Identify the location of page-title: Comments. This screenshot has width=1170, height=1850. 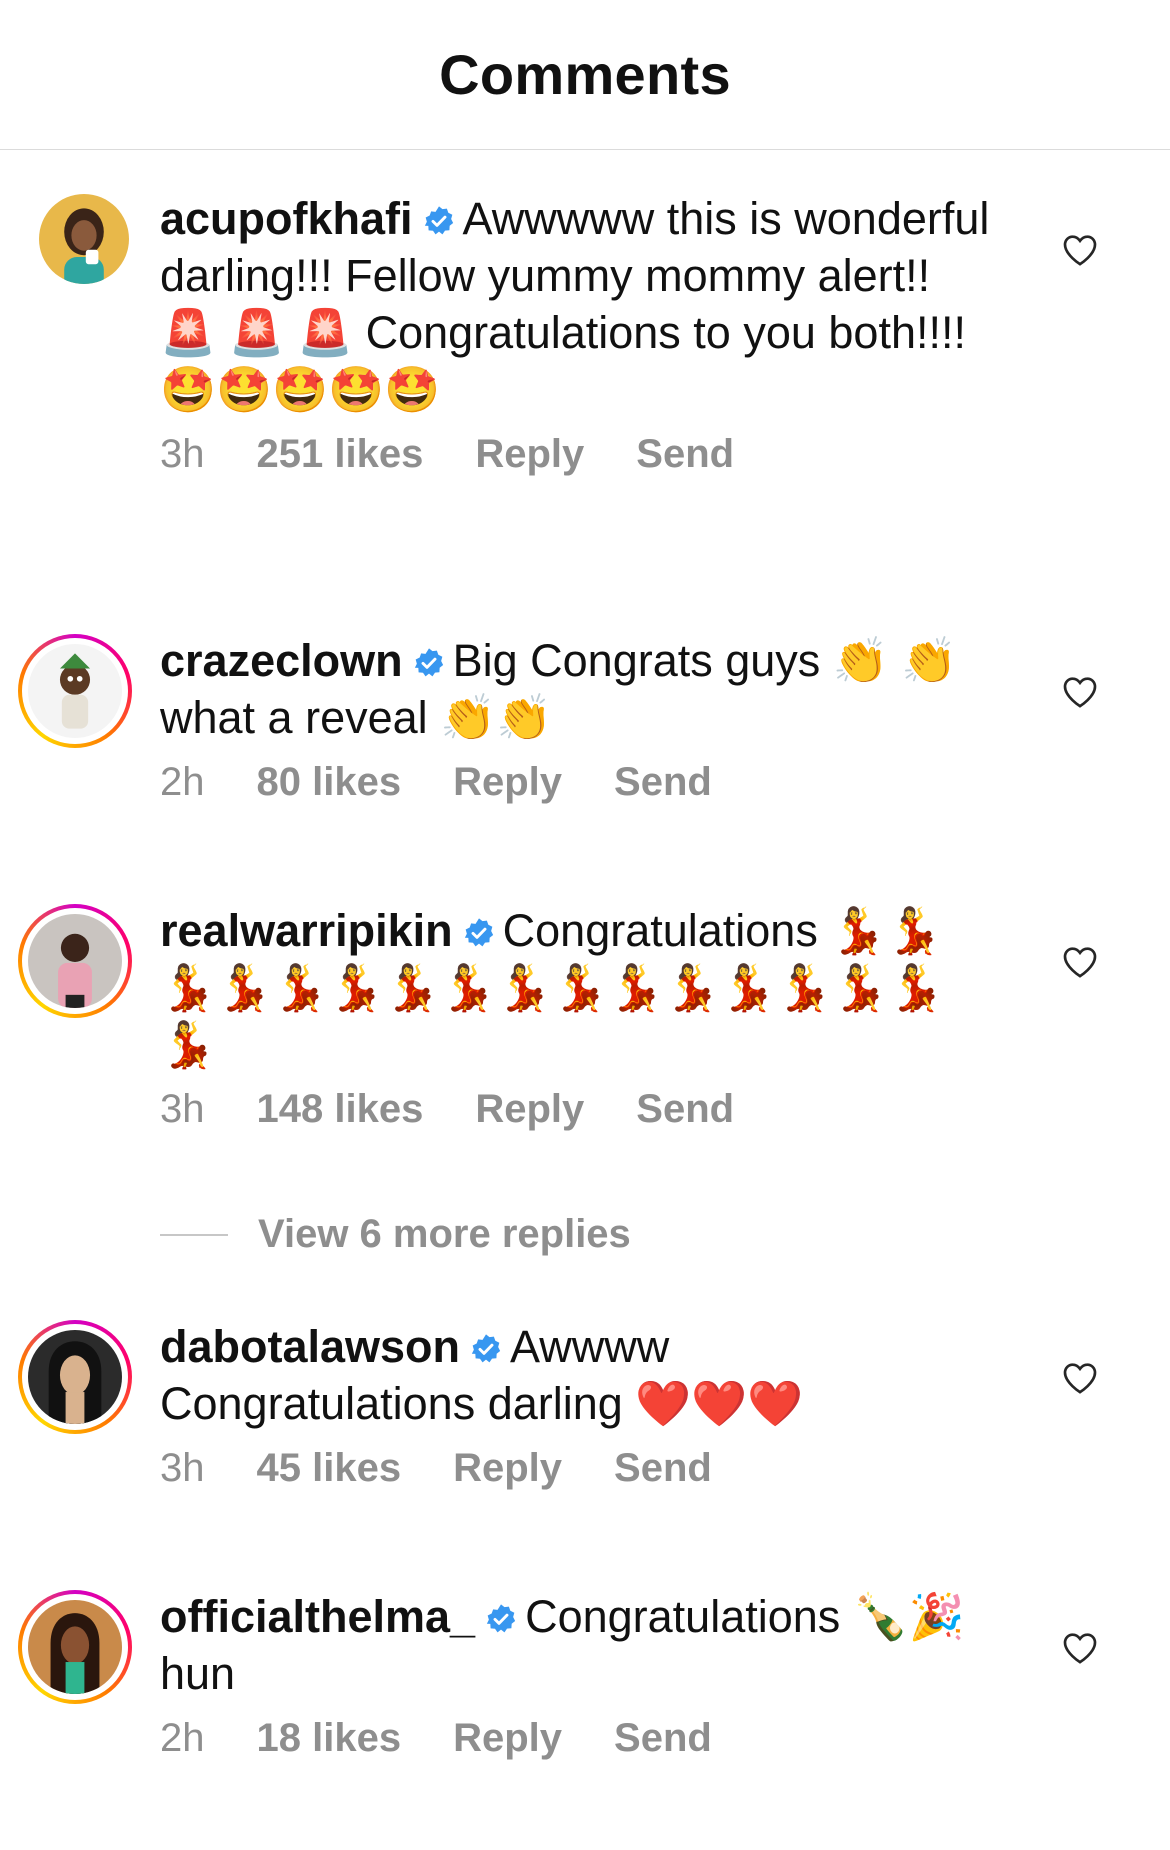
(585, 74).